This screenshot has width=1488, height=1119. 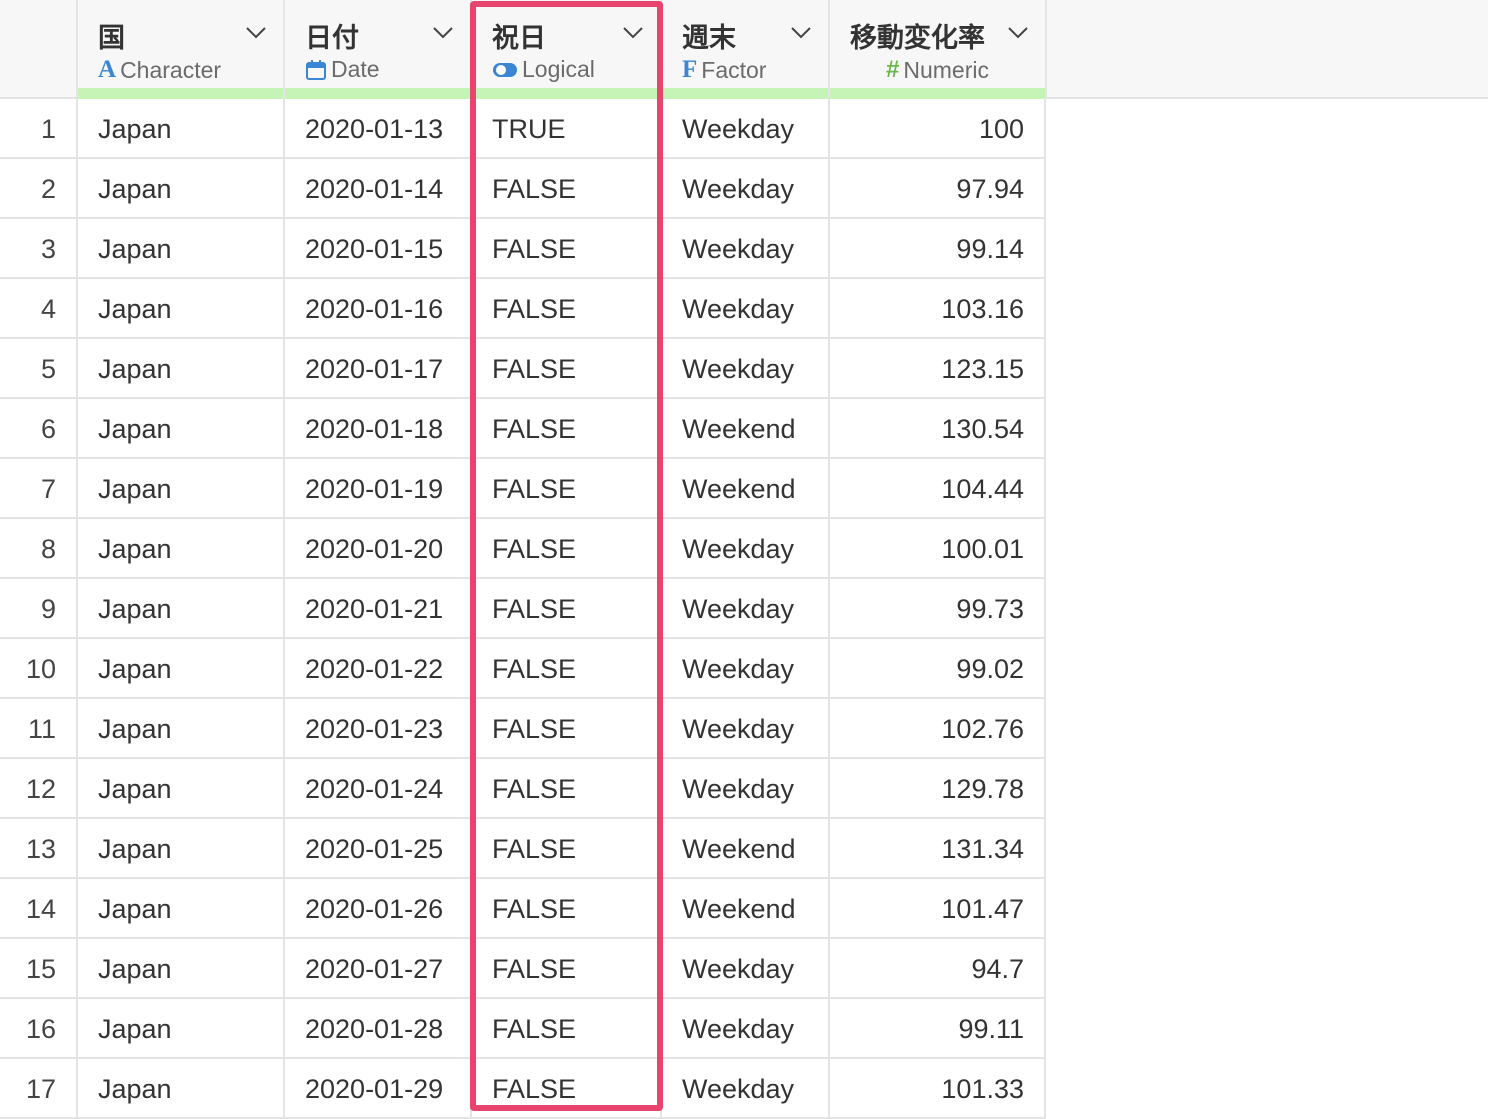 I want to click on cell-date: 2020-01-24, so click(x=378, y=788).